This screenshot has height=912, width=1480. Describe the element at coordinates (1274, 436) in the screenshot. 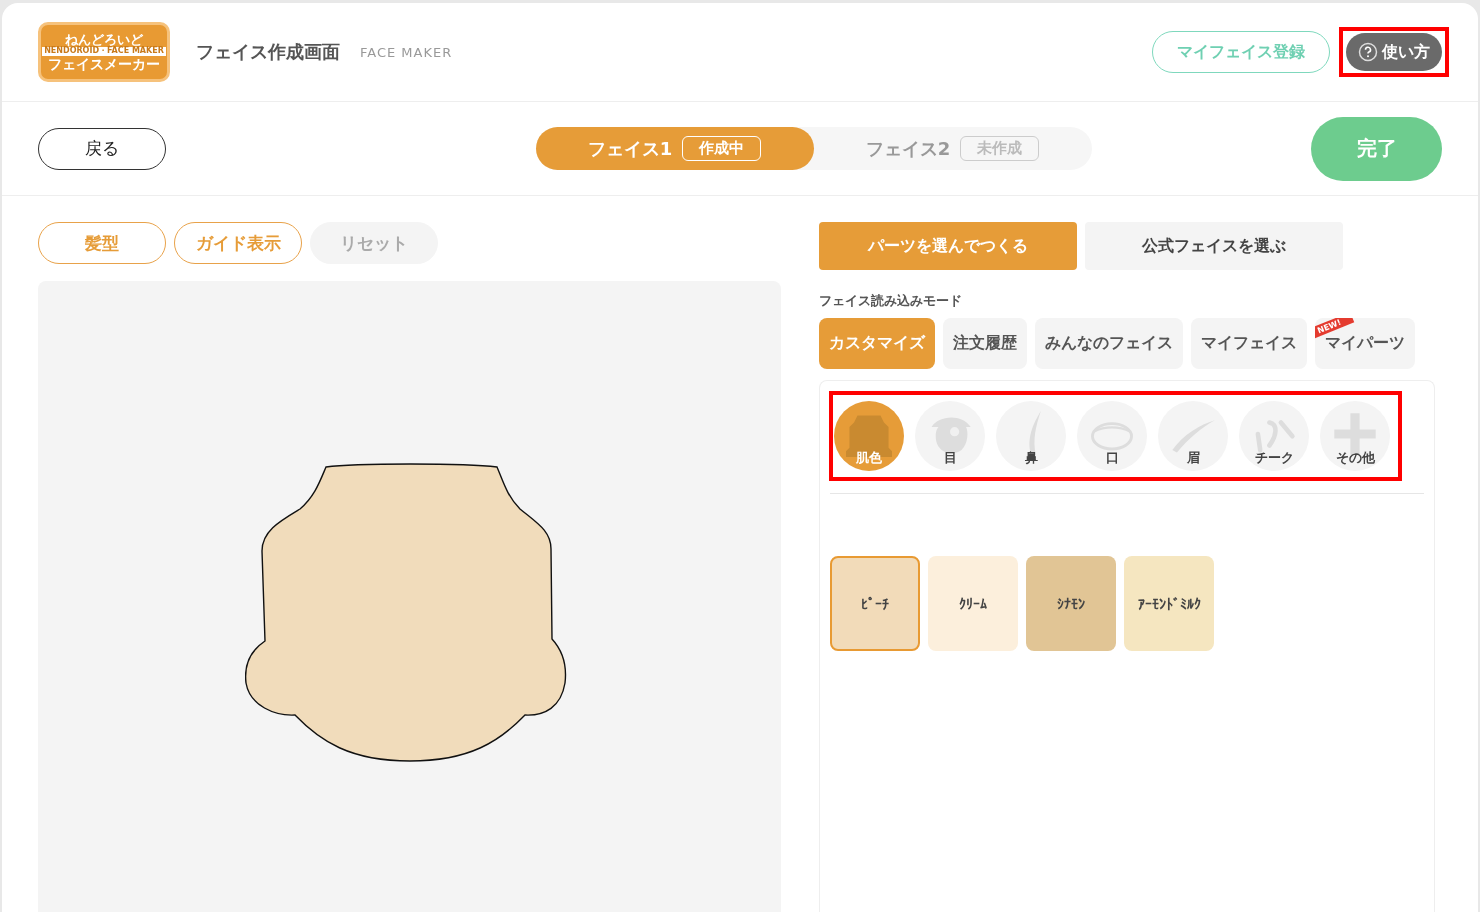

I see `part-tab: チーク` at that location.